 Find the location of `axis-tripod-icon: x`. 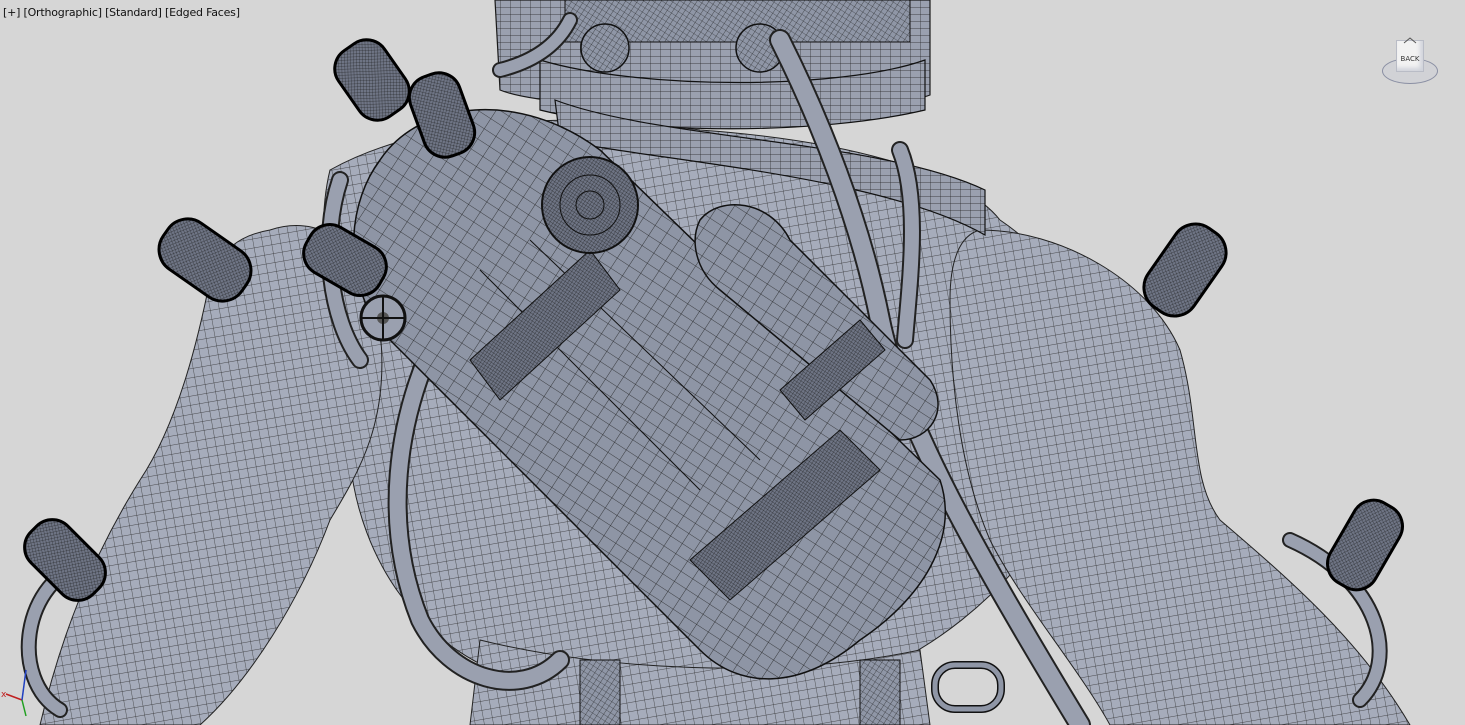

axis-tripod-icon: x is located at coordinates (14, 693).